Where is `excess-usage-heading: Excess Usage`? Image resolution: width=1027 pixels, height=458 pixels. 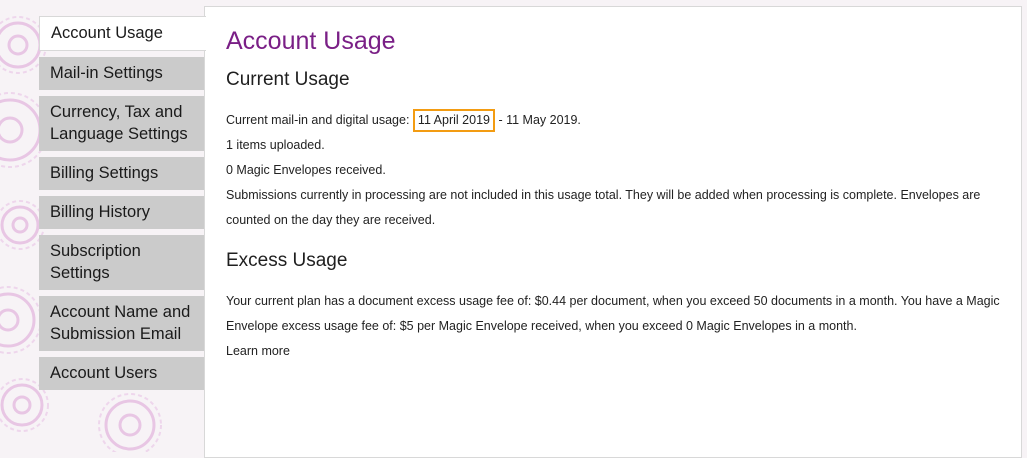
excess-usage-heading: Excess Usage is located at coordinates (287, 260).